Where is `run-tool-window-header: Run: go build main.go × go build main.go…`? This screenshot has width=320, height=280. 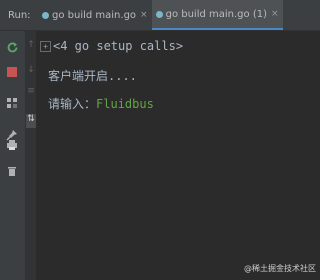 run-tool-window-header: Run: go build main.go × go build main.go… is located at coordinates (160, 15).